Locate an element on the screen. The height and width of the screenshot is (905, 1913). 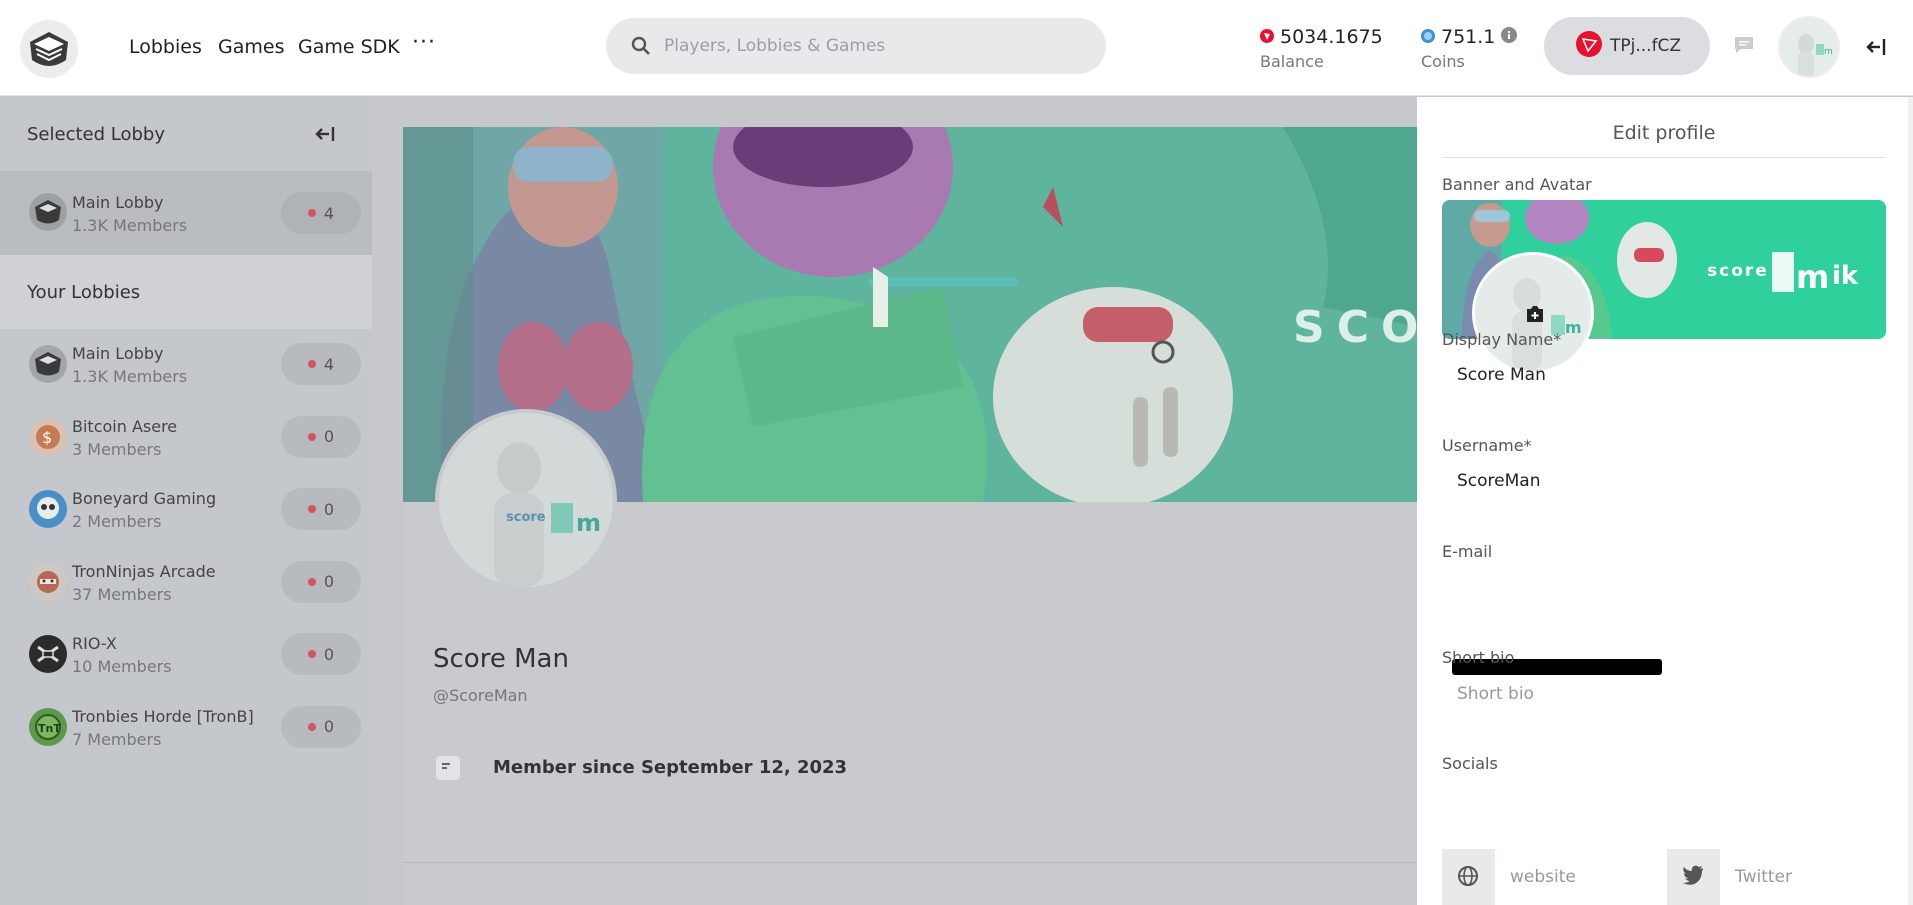
calendar-icon is located at coordinates (448, 768).